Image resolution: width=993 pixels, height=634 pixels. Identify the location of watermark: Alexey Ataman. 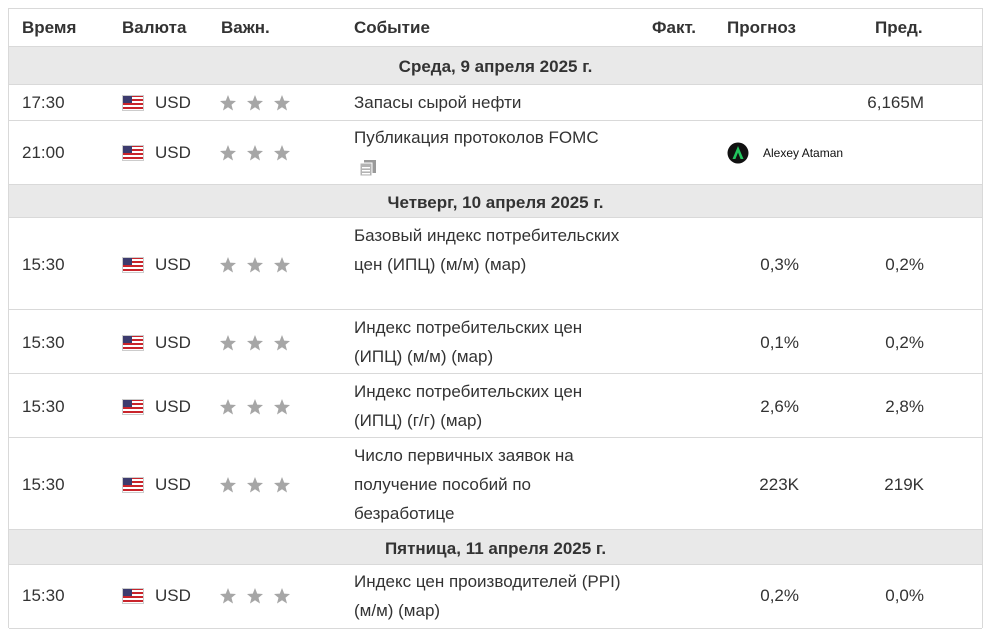
(797, 153).